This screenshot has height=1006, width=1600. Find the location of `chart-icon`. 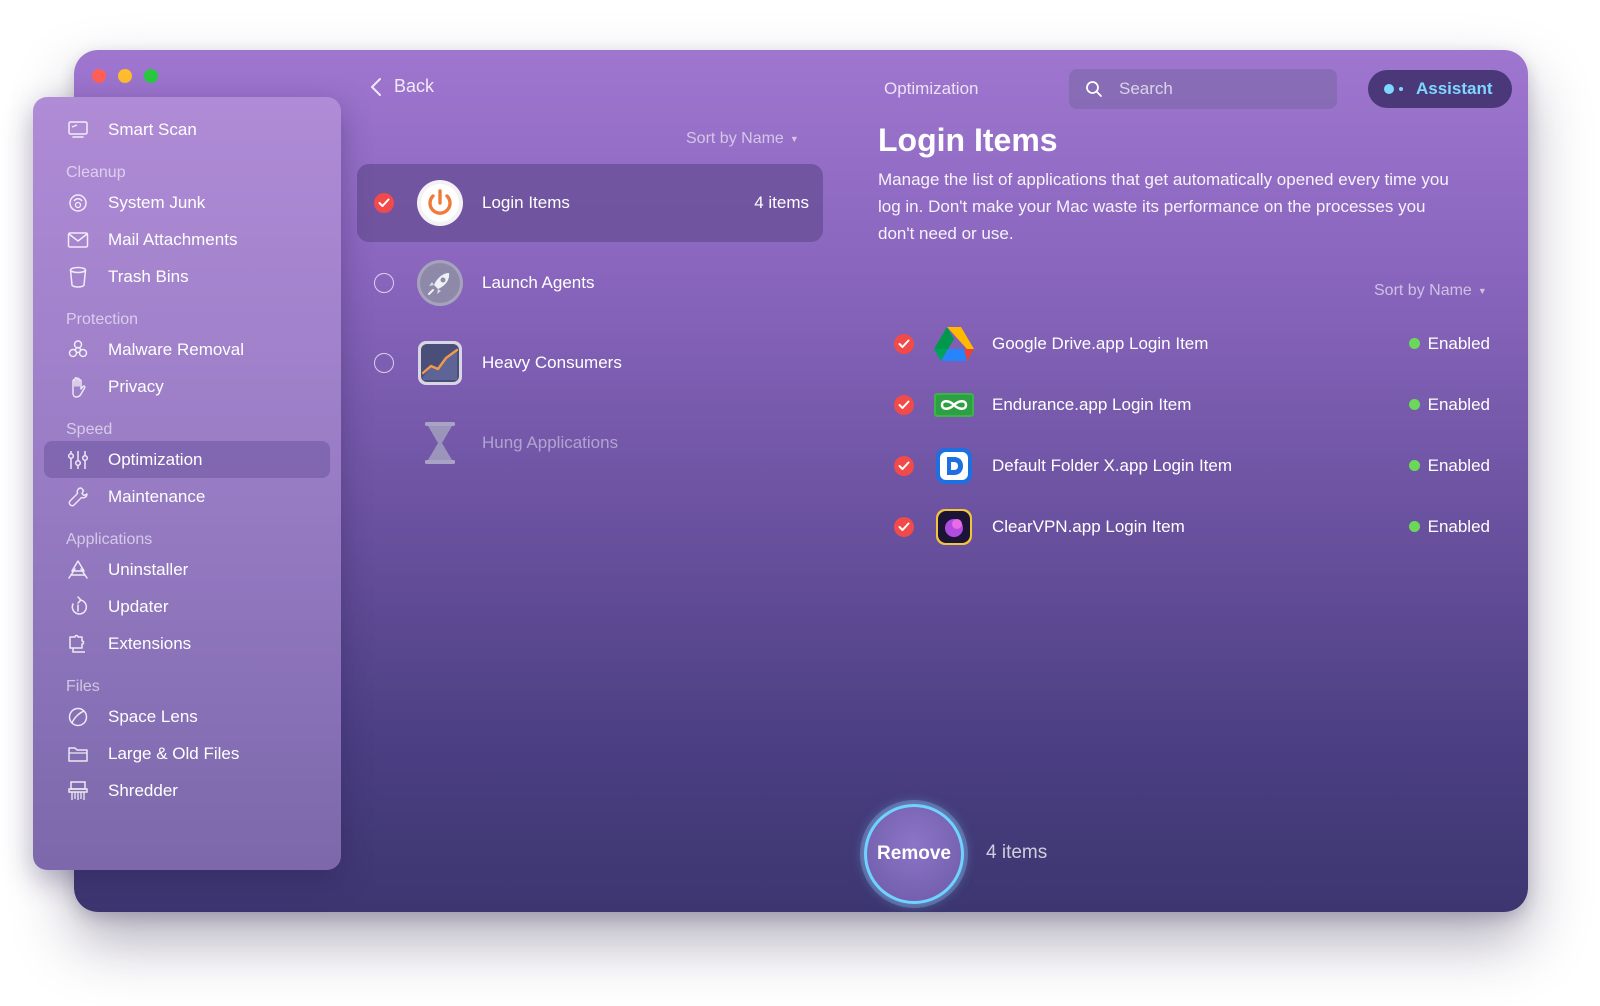

chart-icon is located at coordinates (440, 363).